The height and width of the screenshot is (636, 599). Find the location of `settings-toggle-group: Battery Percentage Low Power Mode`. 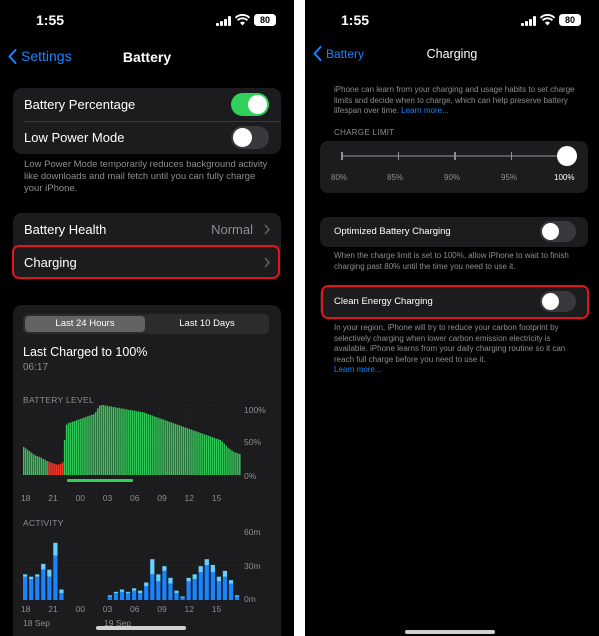

settings-toggle-group: Battery Percentage Low Power Mode is located at coordinates (147, 121).